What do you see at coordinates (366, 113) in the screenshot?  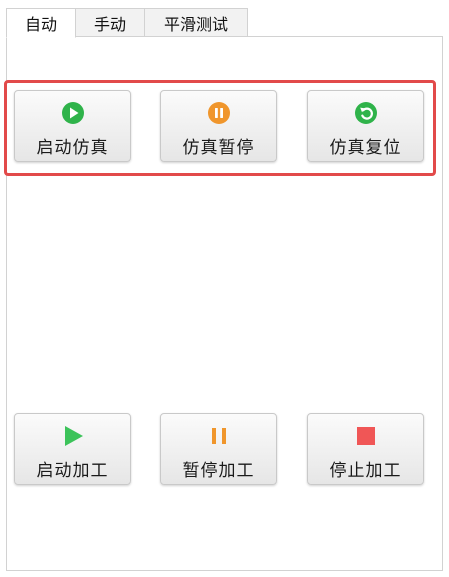 I see `reset-circle-icon` at bounding box center [366, 113].